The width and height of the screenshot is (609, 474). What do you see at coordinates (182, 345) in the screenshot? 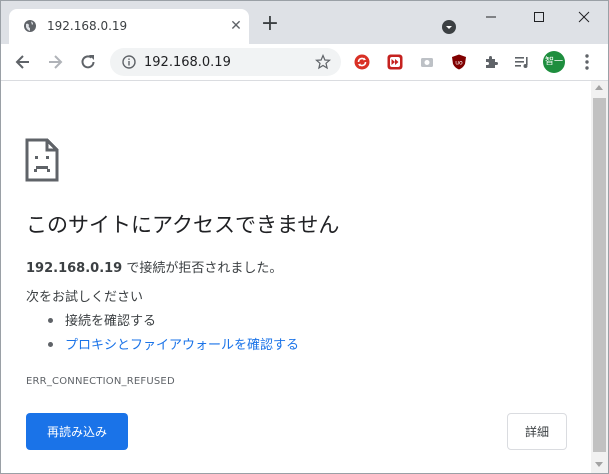
I see `proxy-firewall-link: プロキシとファイアウォールを確認する` at bounding box center [182, 345].